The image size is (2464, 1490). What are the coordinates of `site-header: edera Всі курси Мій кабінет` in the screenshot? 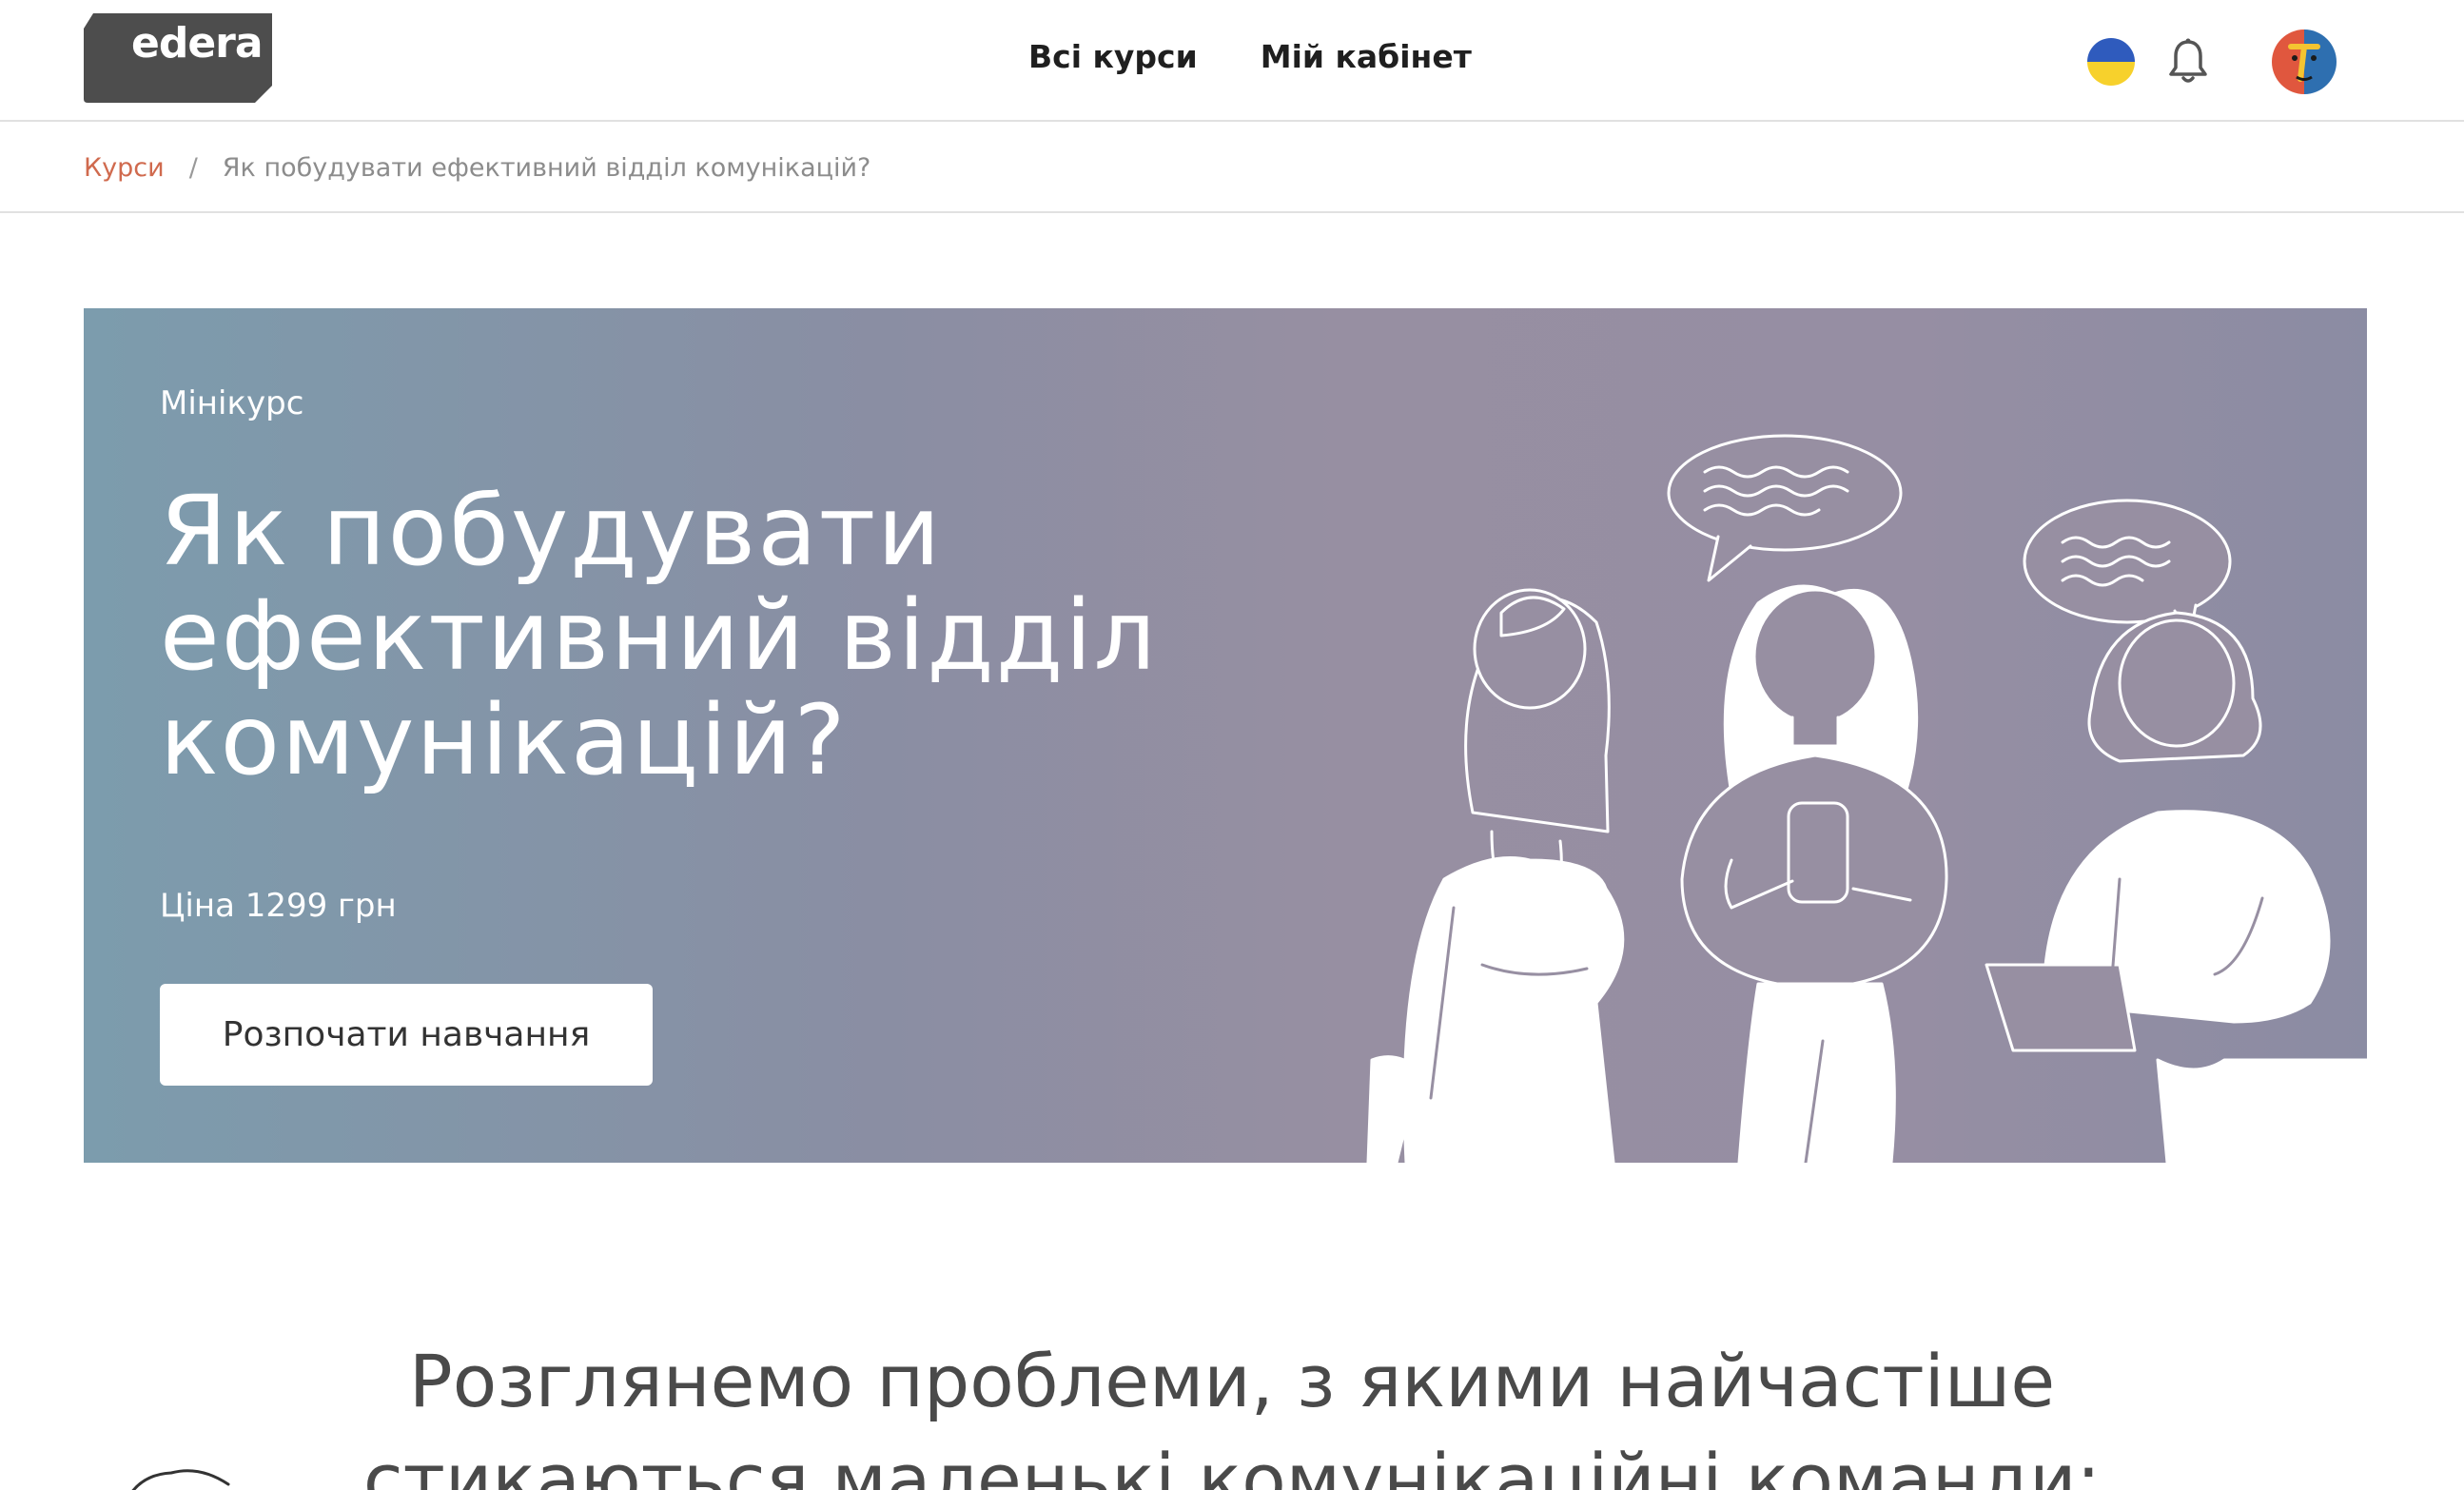 It's located at (1232, 61).